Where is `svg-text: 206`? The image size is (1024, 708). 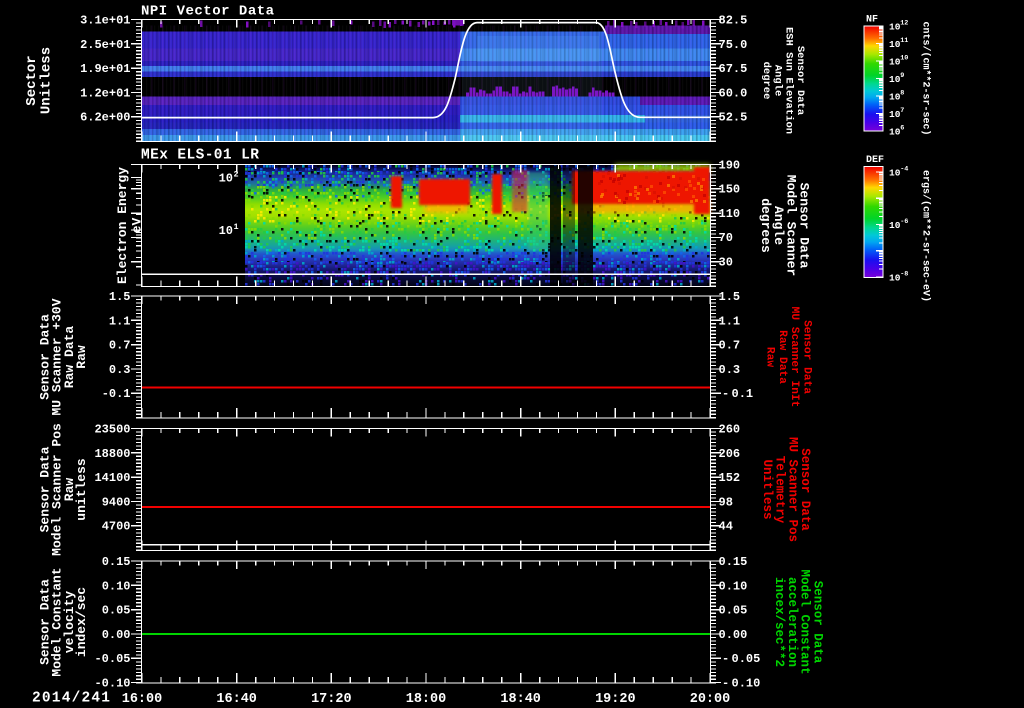
svg-text: 206 is located at coordinates (730, 454).